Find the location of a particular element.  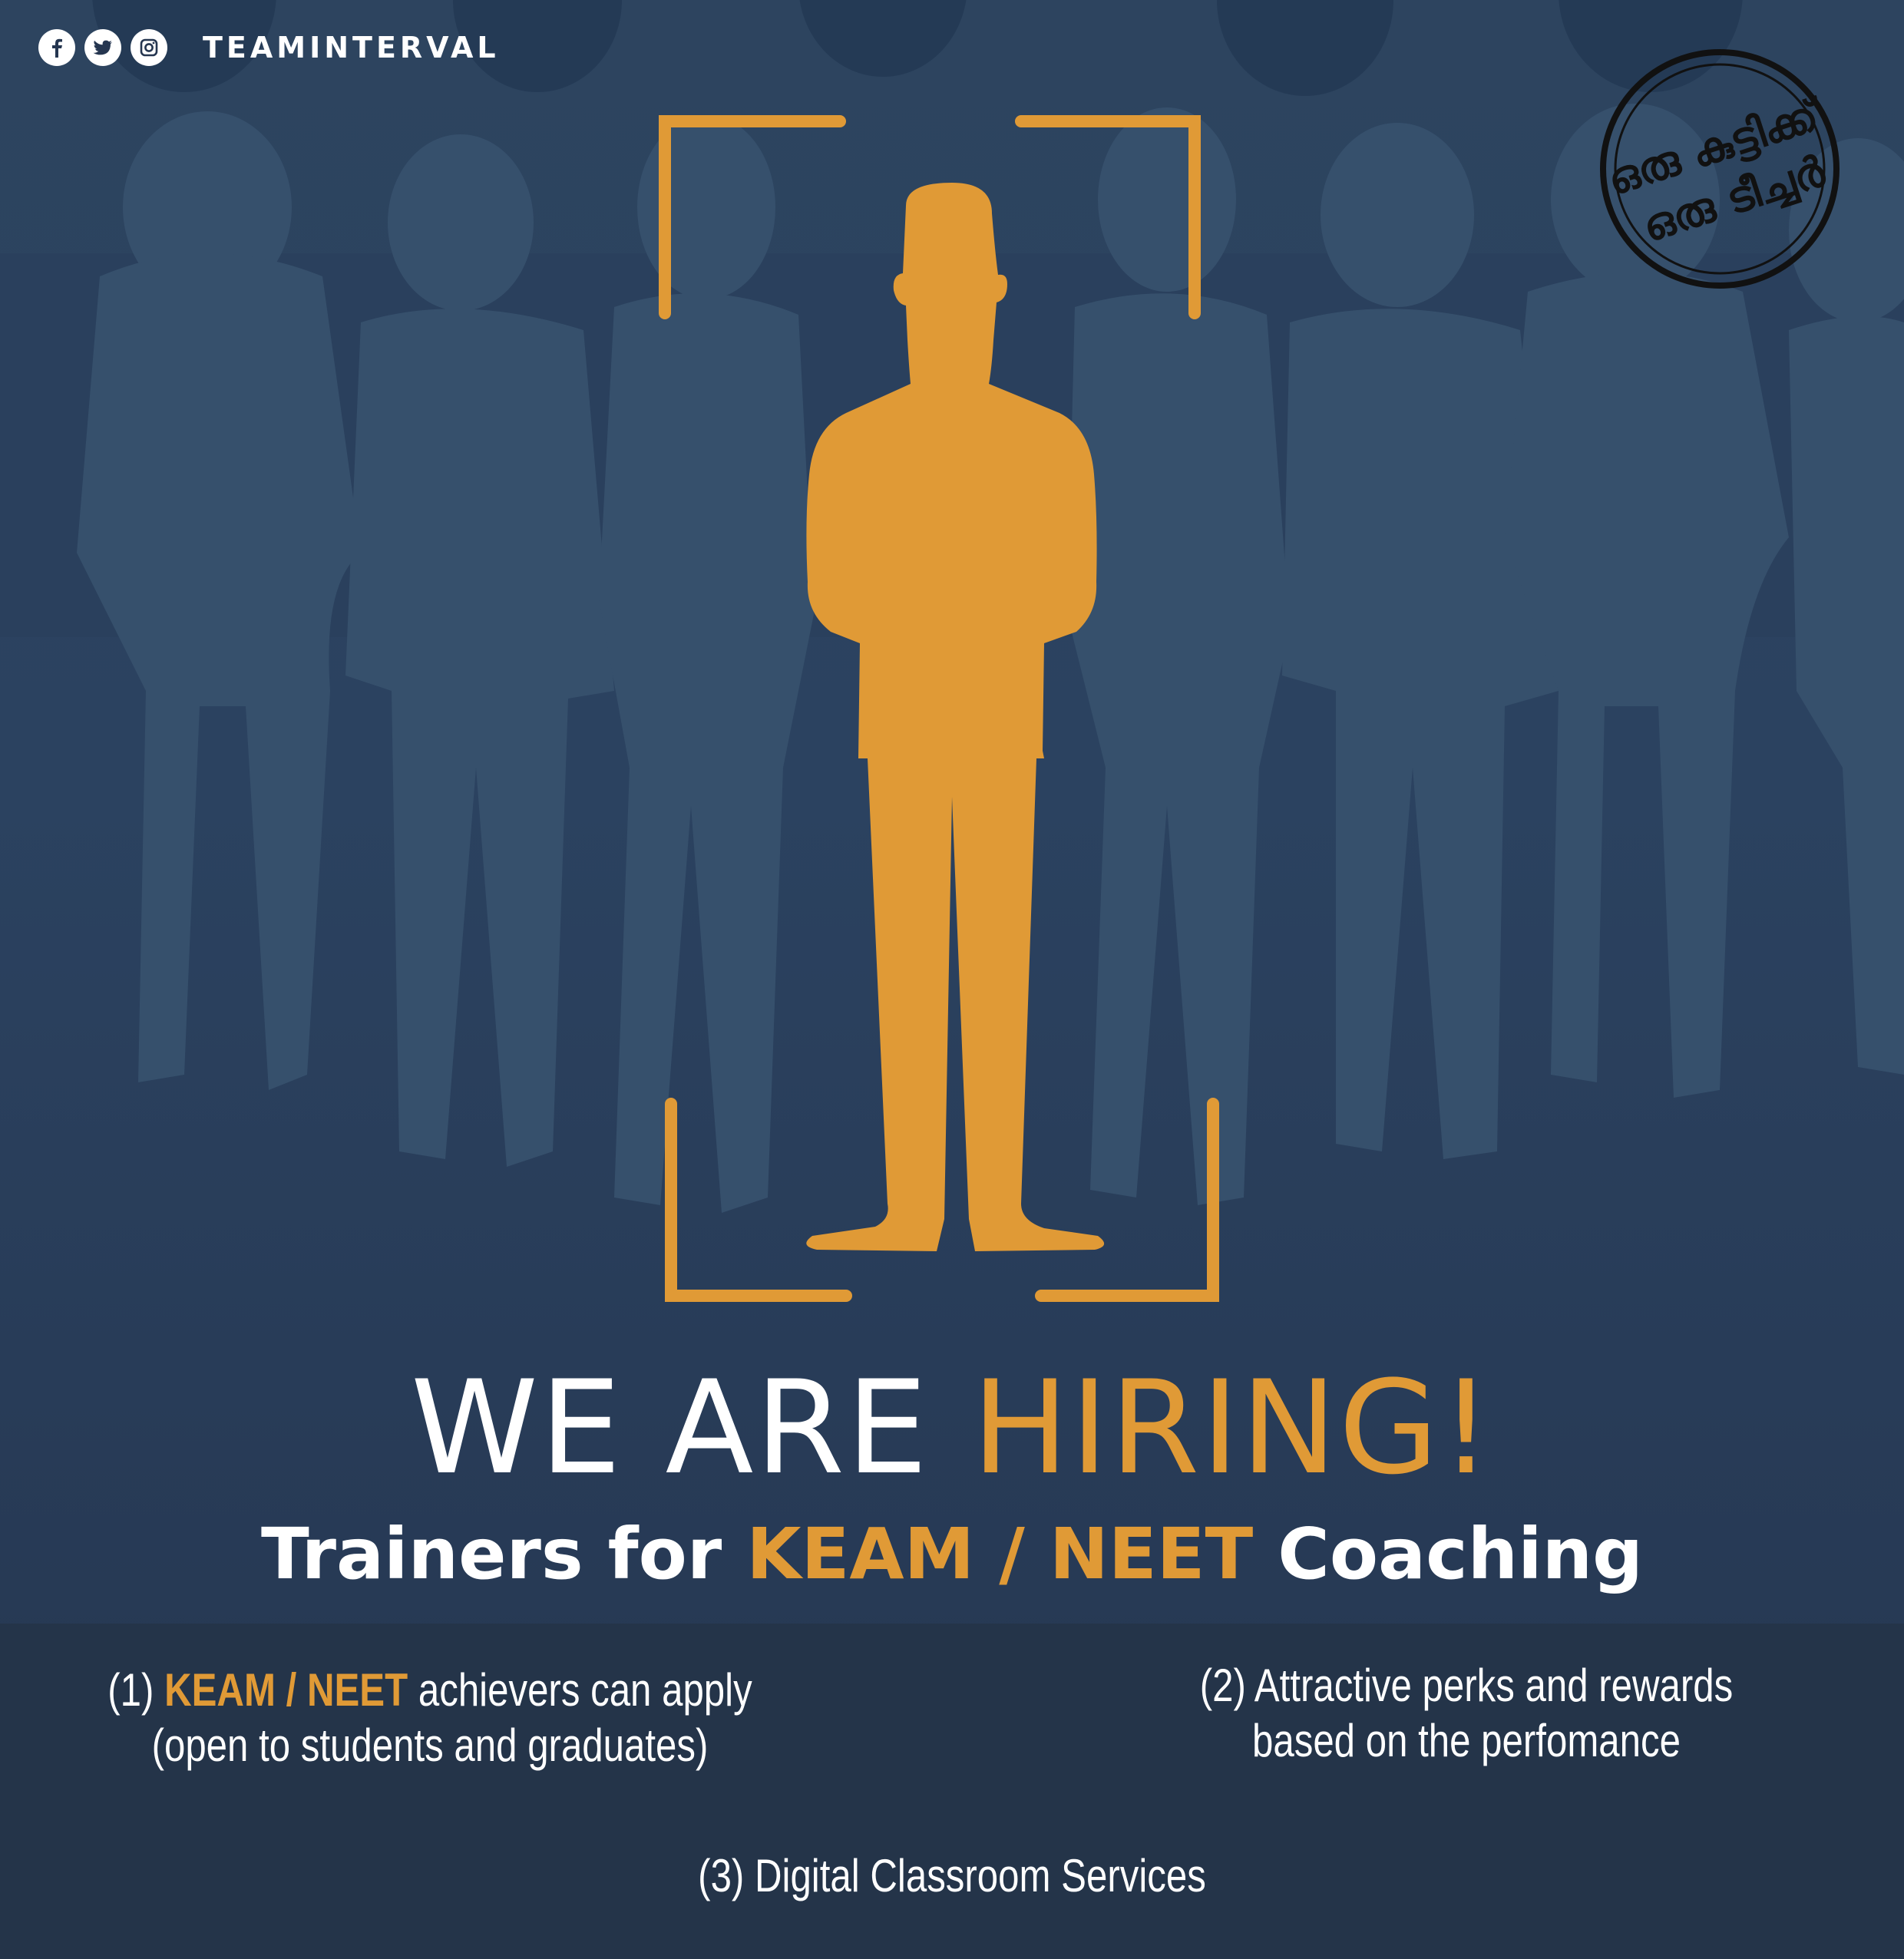

point-3-line1: (3) Digital Classroom Services is located at coordinates (952, 1875).